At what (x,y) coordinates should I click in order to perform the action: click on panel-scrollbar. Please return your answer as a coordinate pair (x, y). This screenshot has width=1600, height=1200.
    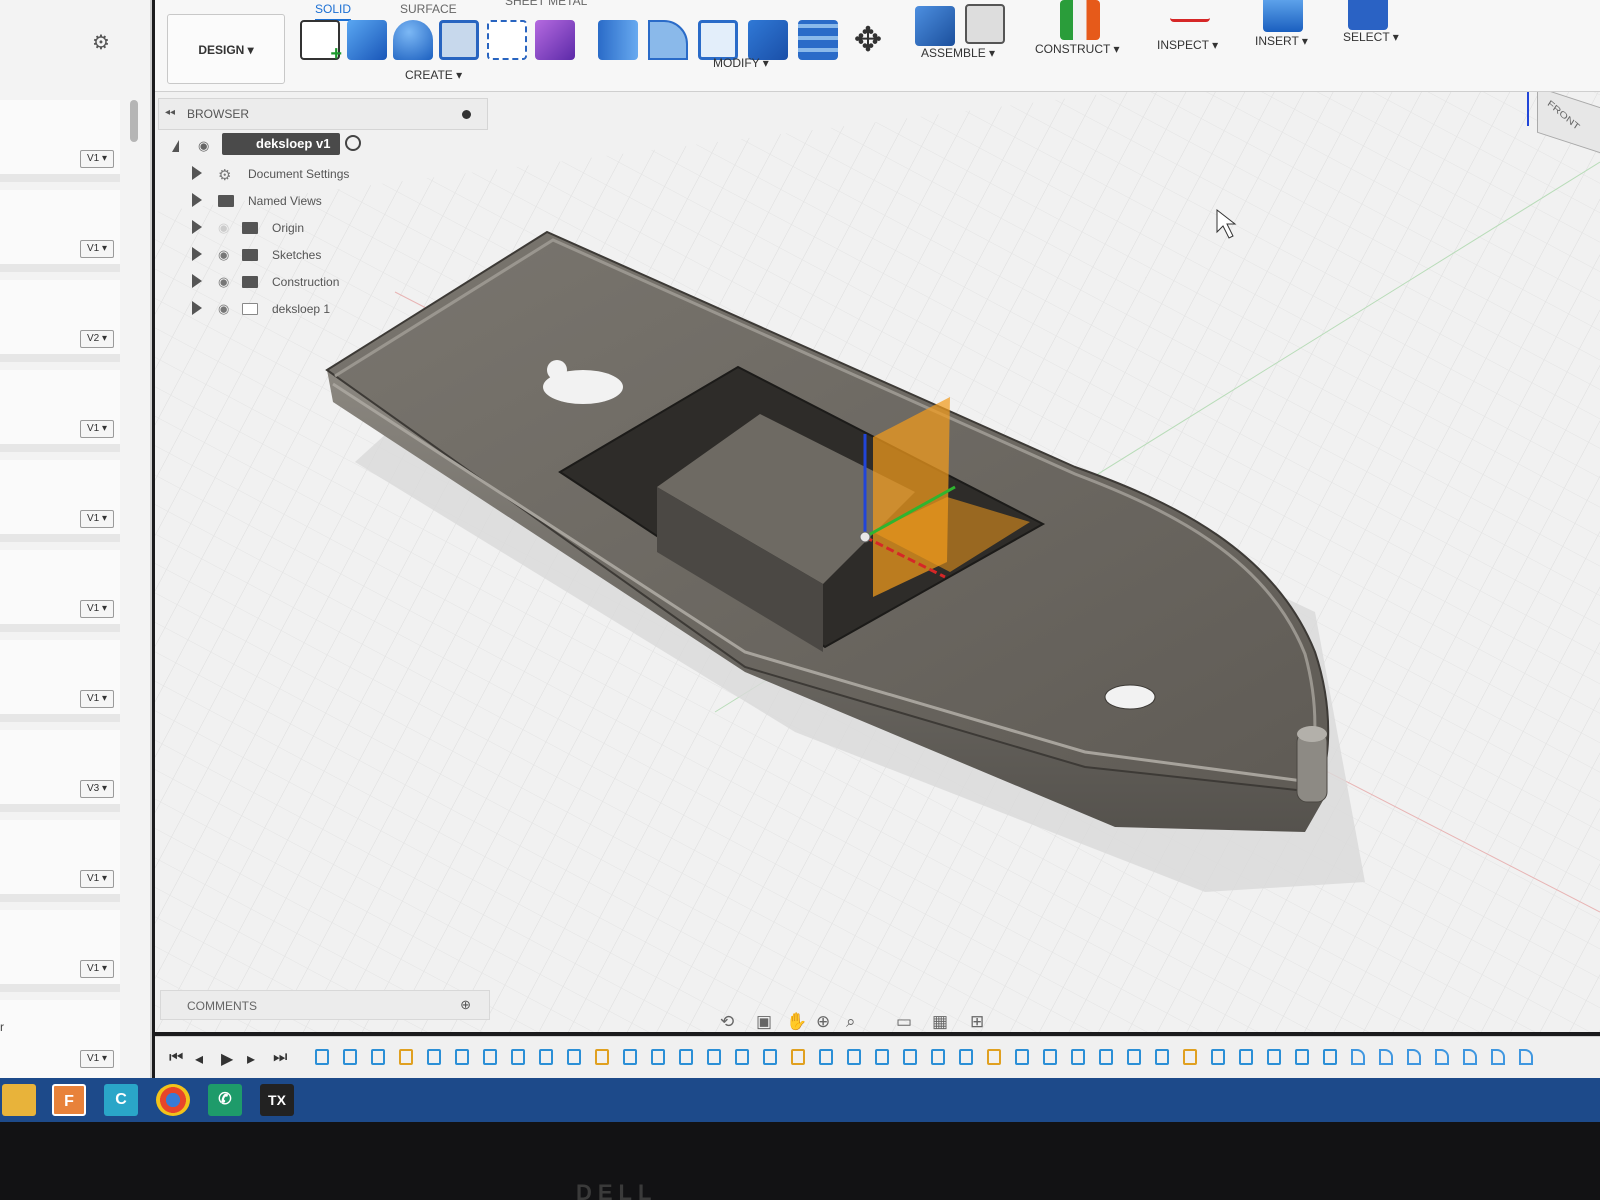
    Looking at the image, I should click on (134, 121).